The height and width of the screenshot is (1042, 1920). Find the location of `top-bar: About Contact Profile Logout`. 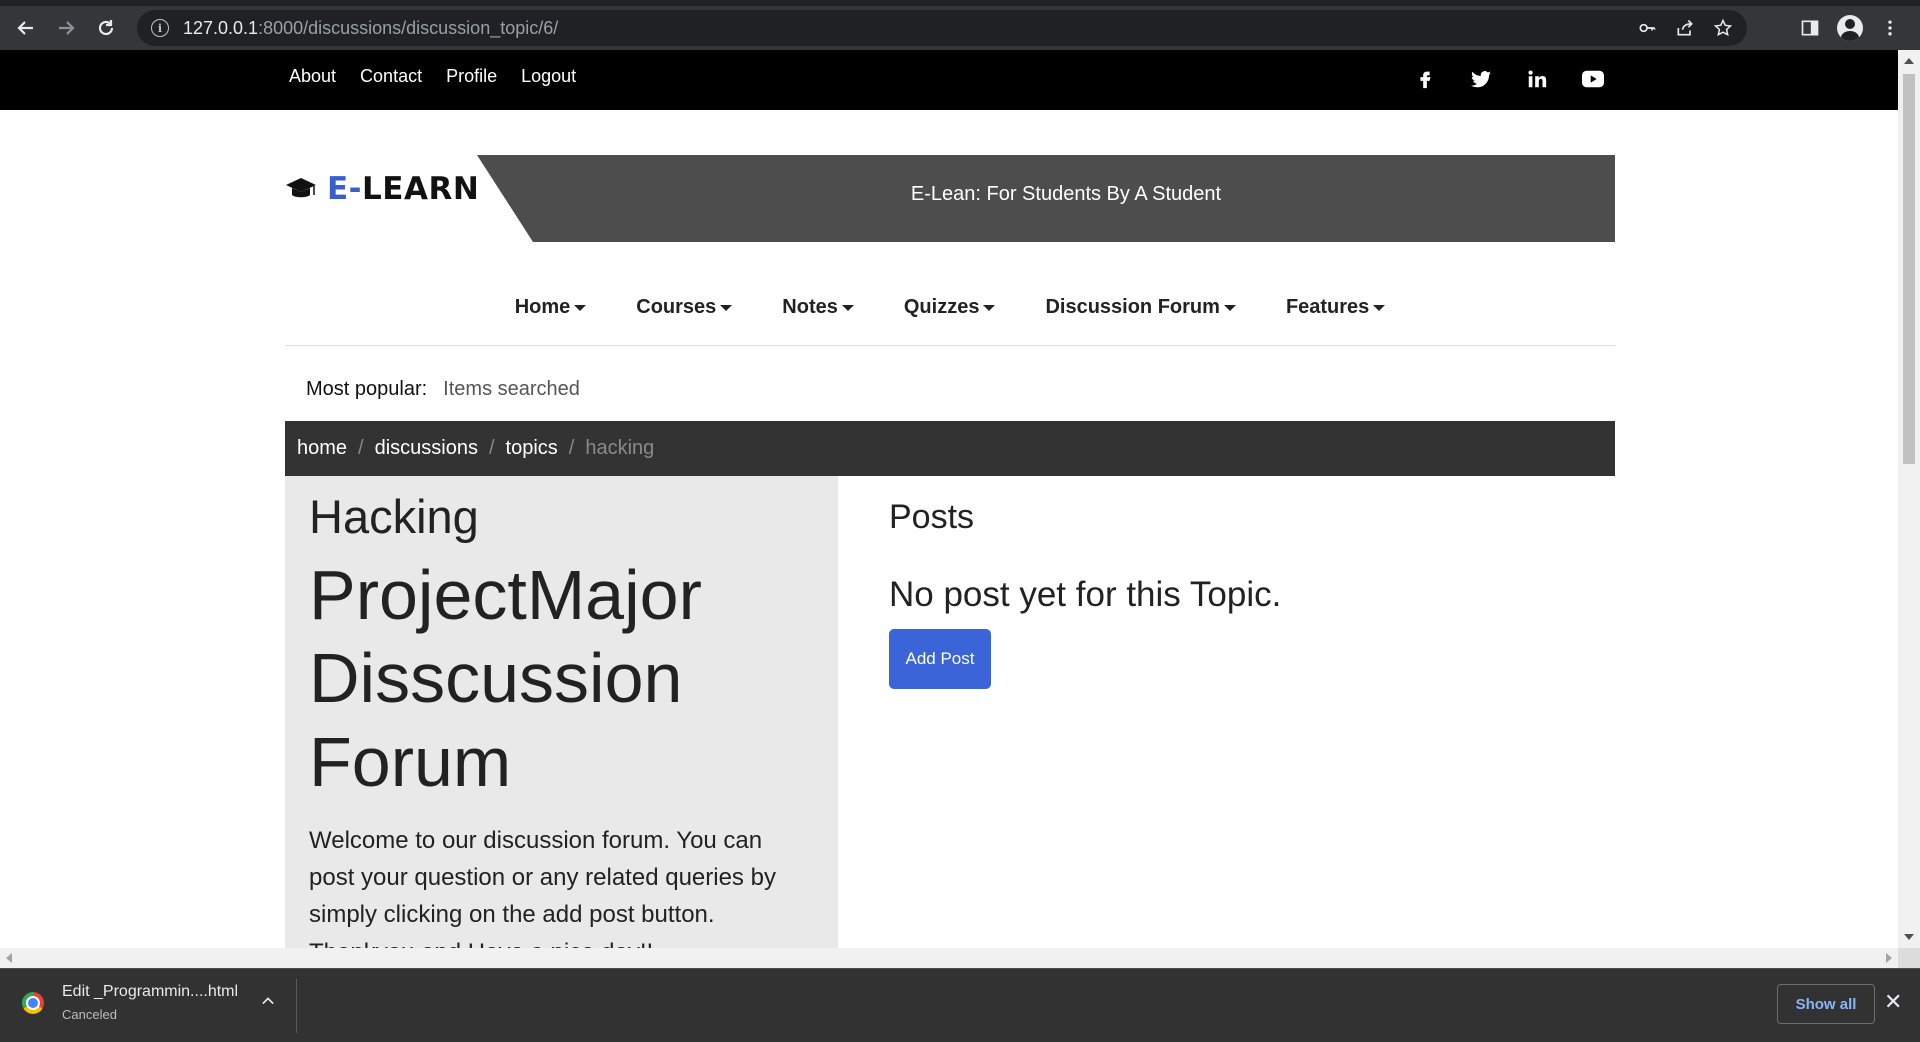

top-bar: About Contact Profile Logout is located at coordinates (949, 80).